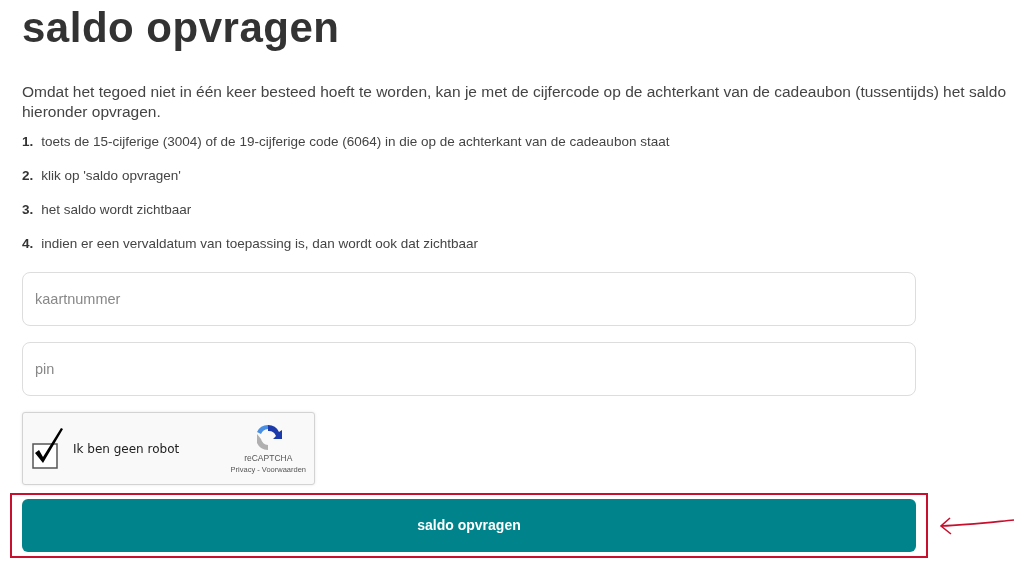  Describe the element at coordinates (268, 458) in the screenshot. I see `captcha-brand: reCAPTCHA` at that location.